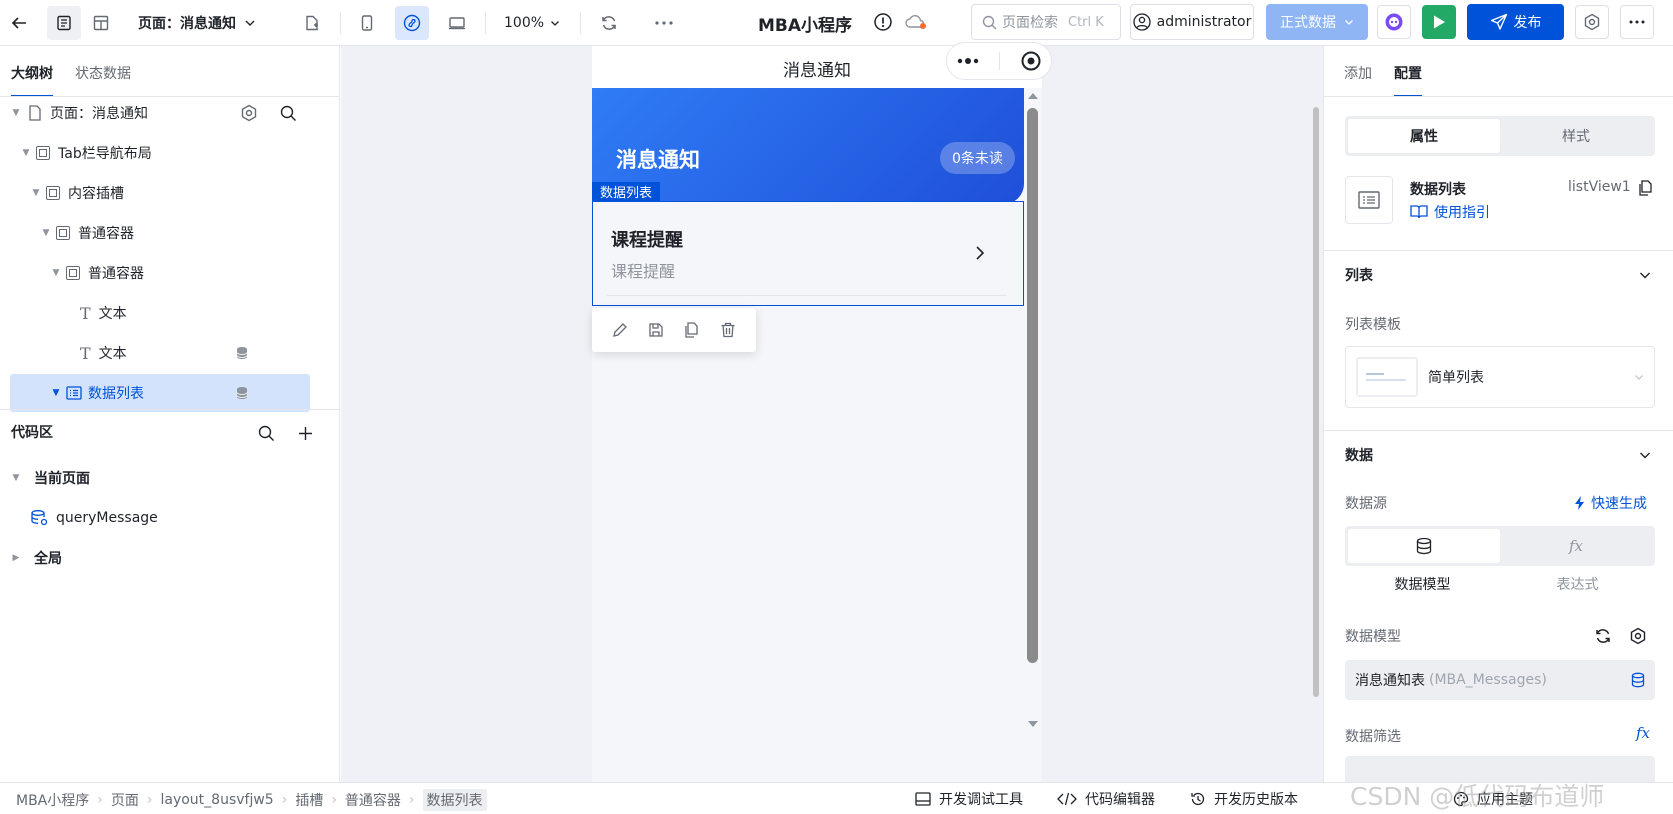 The image size is (1673, 814). I want to click on tree-node-page: ▼ 页面：消息通知, so click(160, 113).